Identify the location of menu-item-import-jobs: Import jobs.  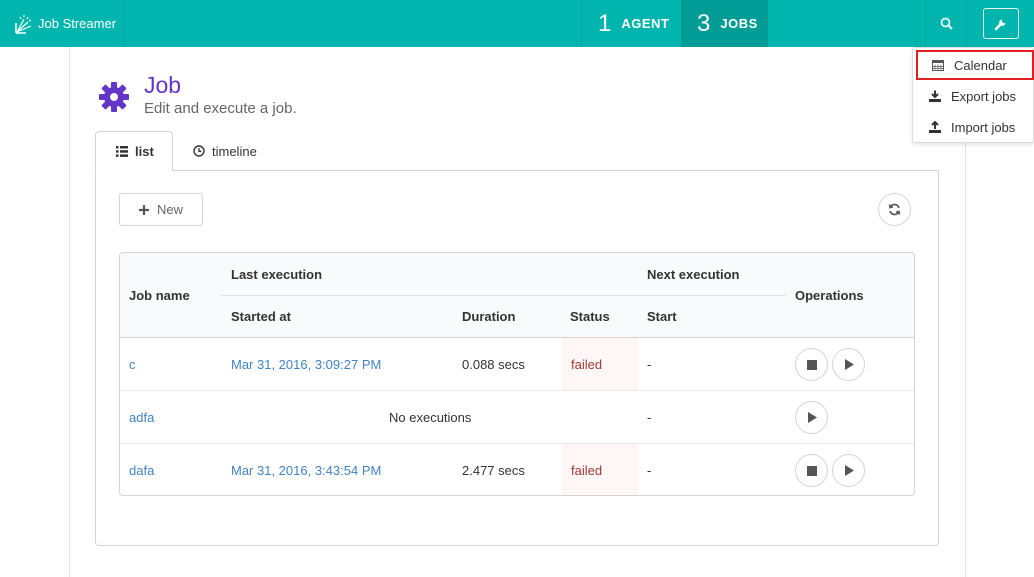
(973, 127).